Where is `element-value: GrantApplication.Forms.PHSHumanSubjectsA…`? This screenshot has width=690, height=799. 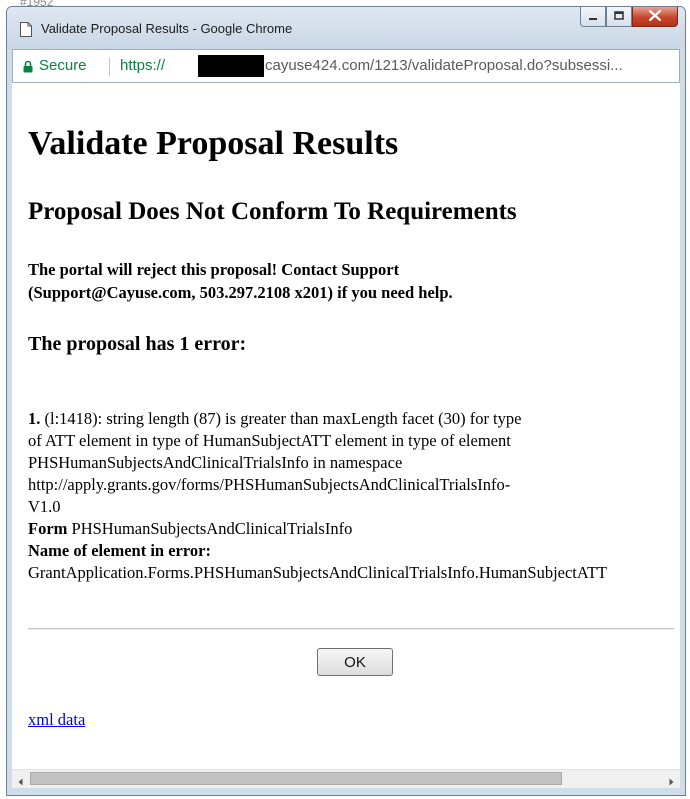
element-value: GrantApplication.Forms.PHSHumanSubjectsA… is located at coordinates (318, 572).